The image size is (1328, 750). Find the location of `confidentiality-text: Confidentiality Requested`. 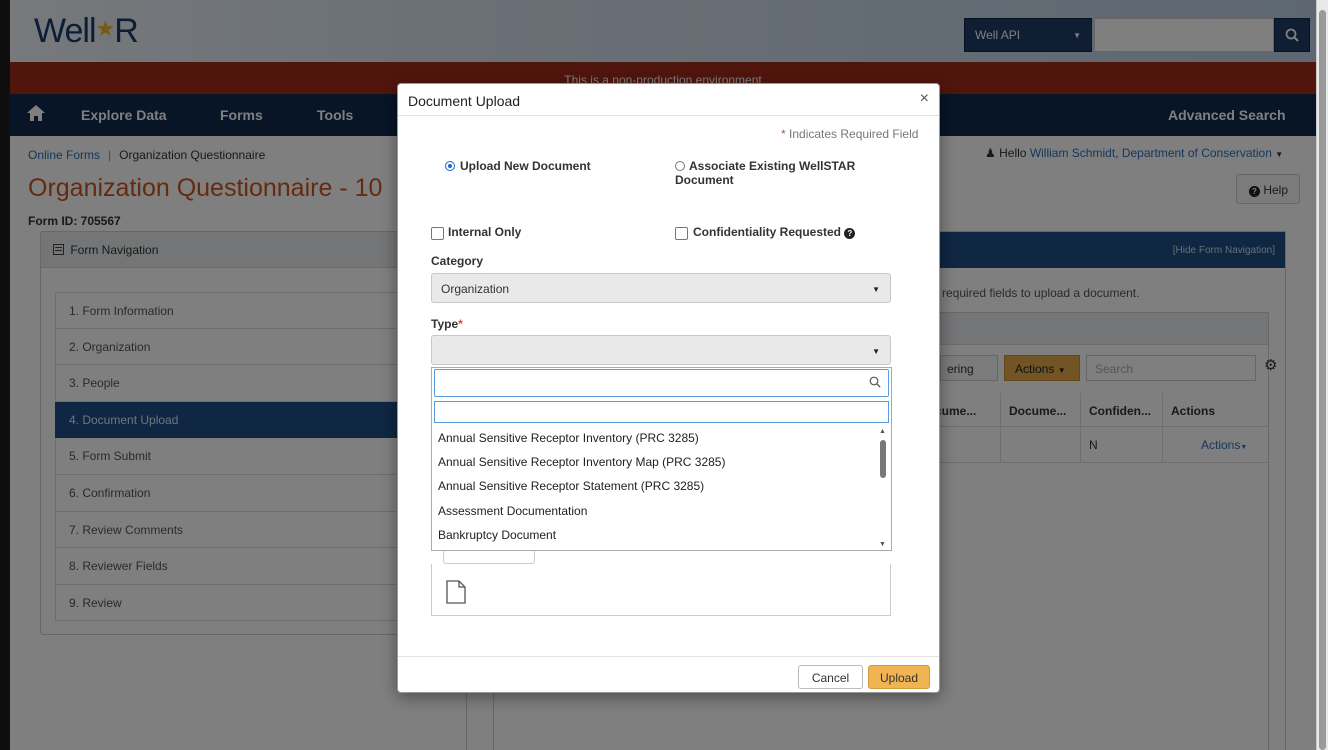

confidentiality-text: Confidentiality Requested is located at coordinates (767, 232).